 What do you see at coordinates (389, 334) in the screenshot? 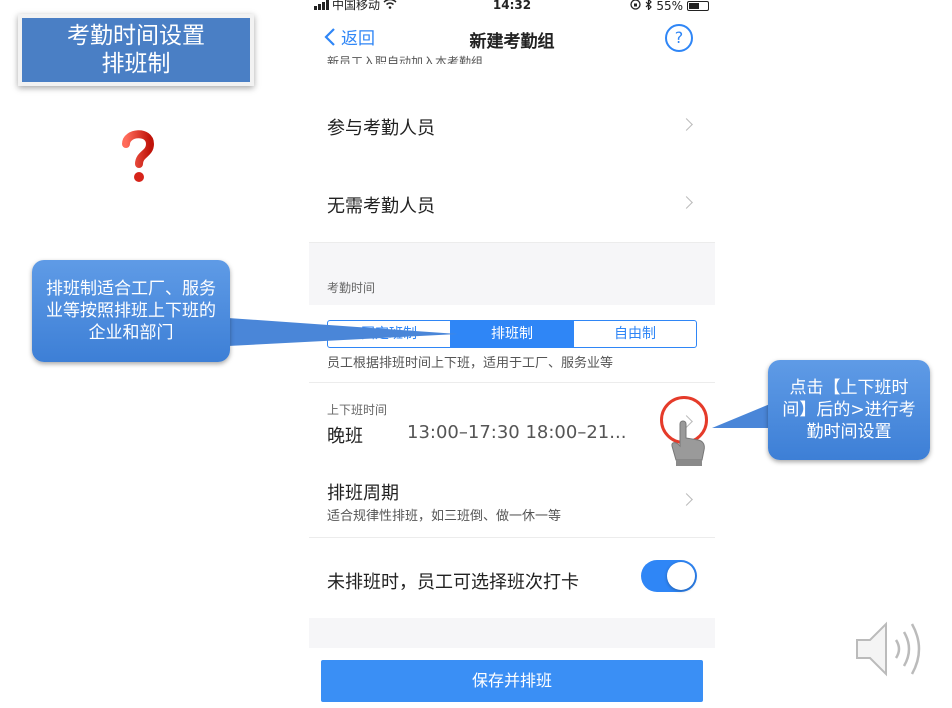
I see `segment-fixed: 固定班制` at bounding box center [389, 334].